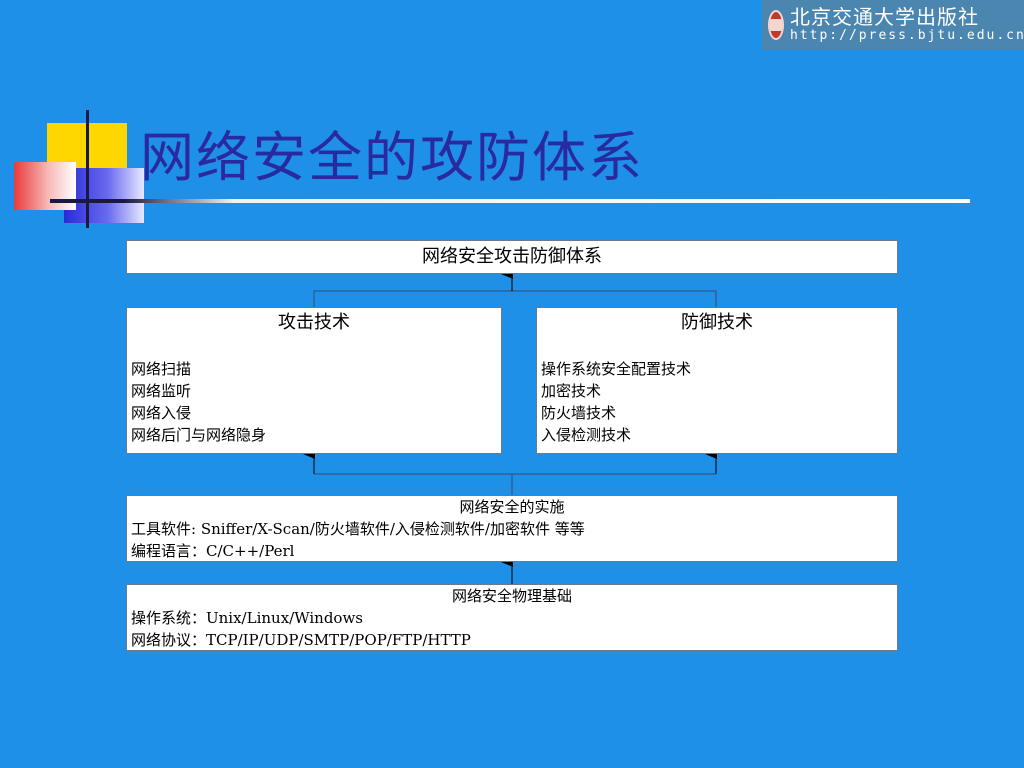 Image resolution: width=1024 pixels, height=768 pixels. I want to click on defense-box: 防御技术 操作系统安全配置技术 加密技术 防火墙技术 入侵检测技术, so click(717, 380).